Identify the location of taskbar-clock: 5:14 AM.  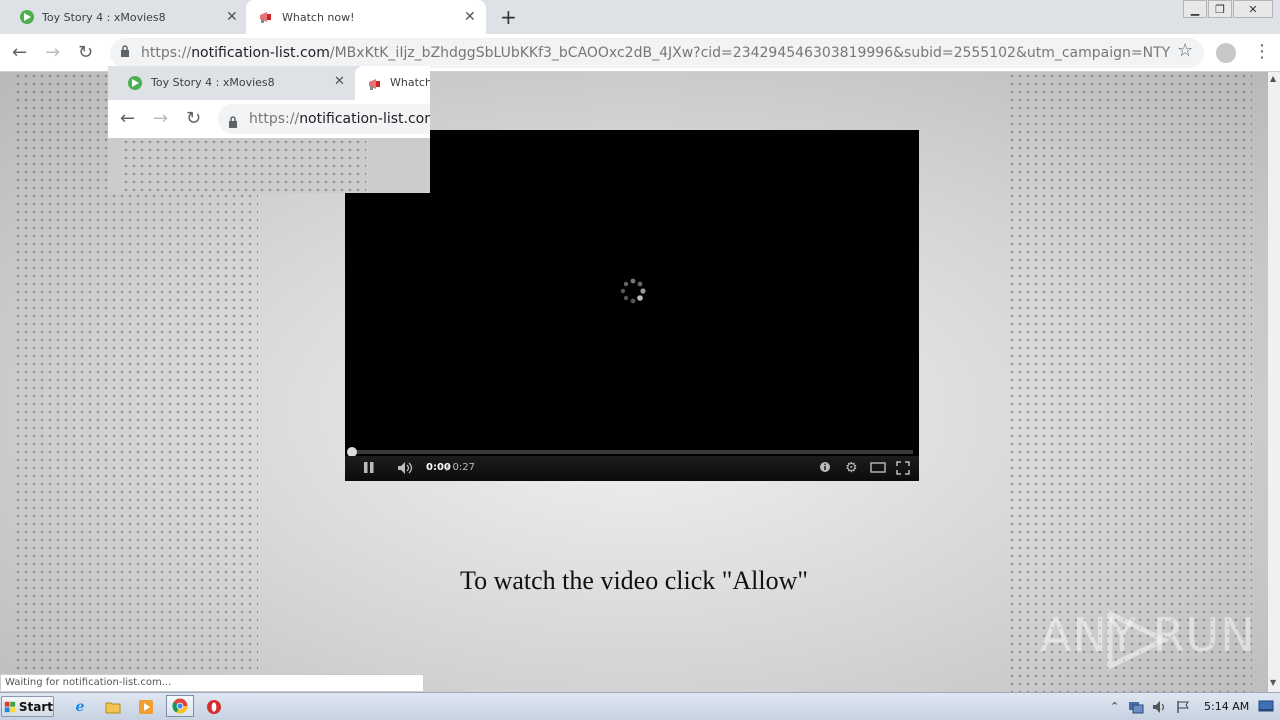
(1226, 706).